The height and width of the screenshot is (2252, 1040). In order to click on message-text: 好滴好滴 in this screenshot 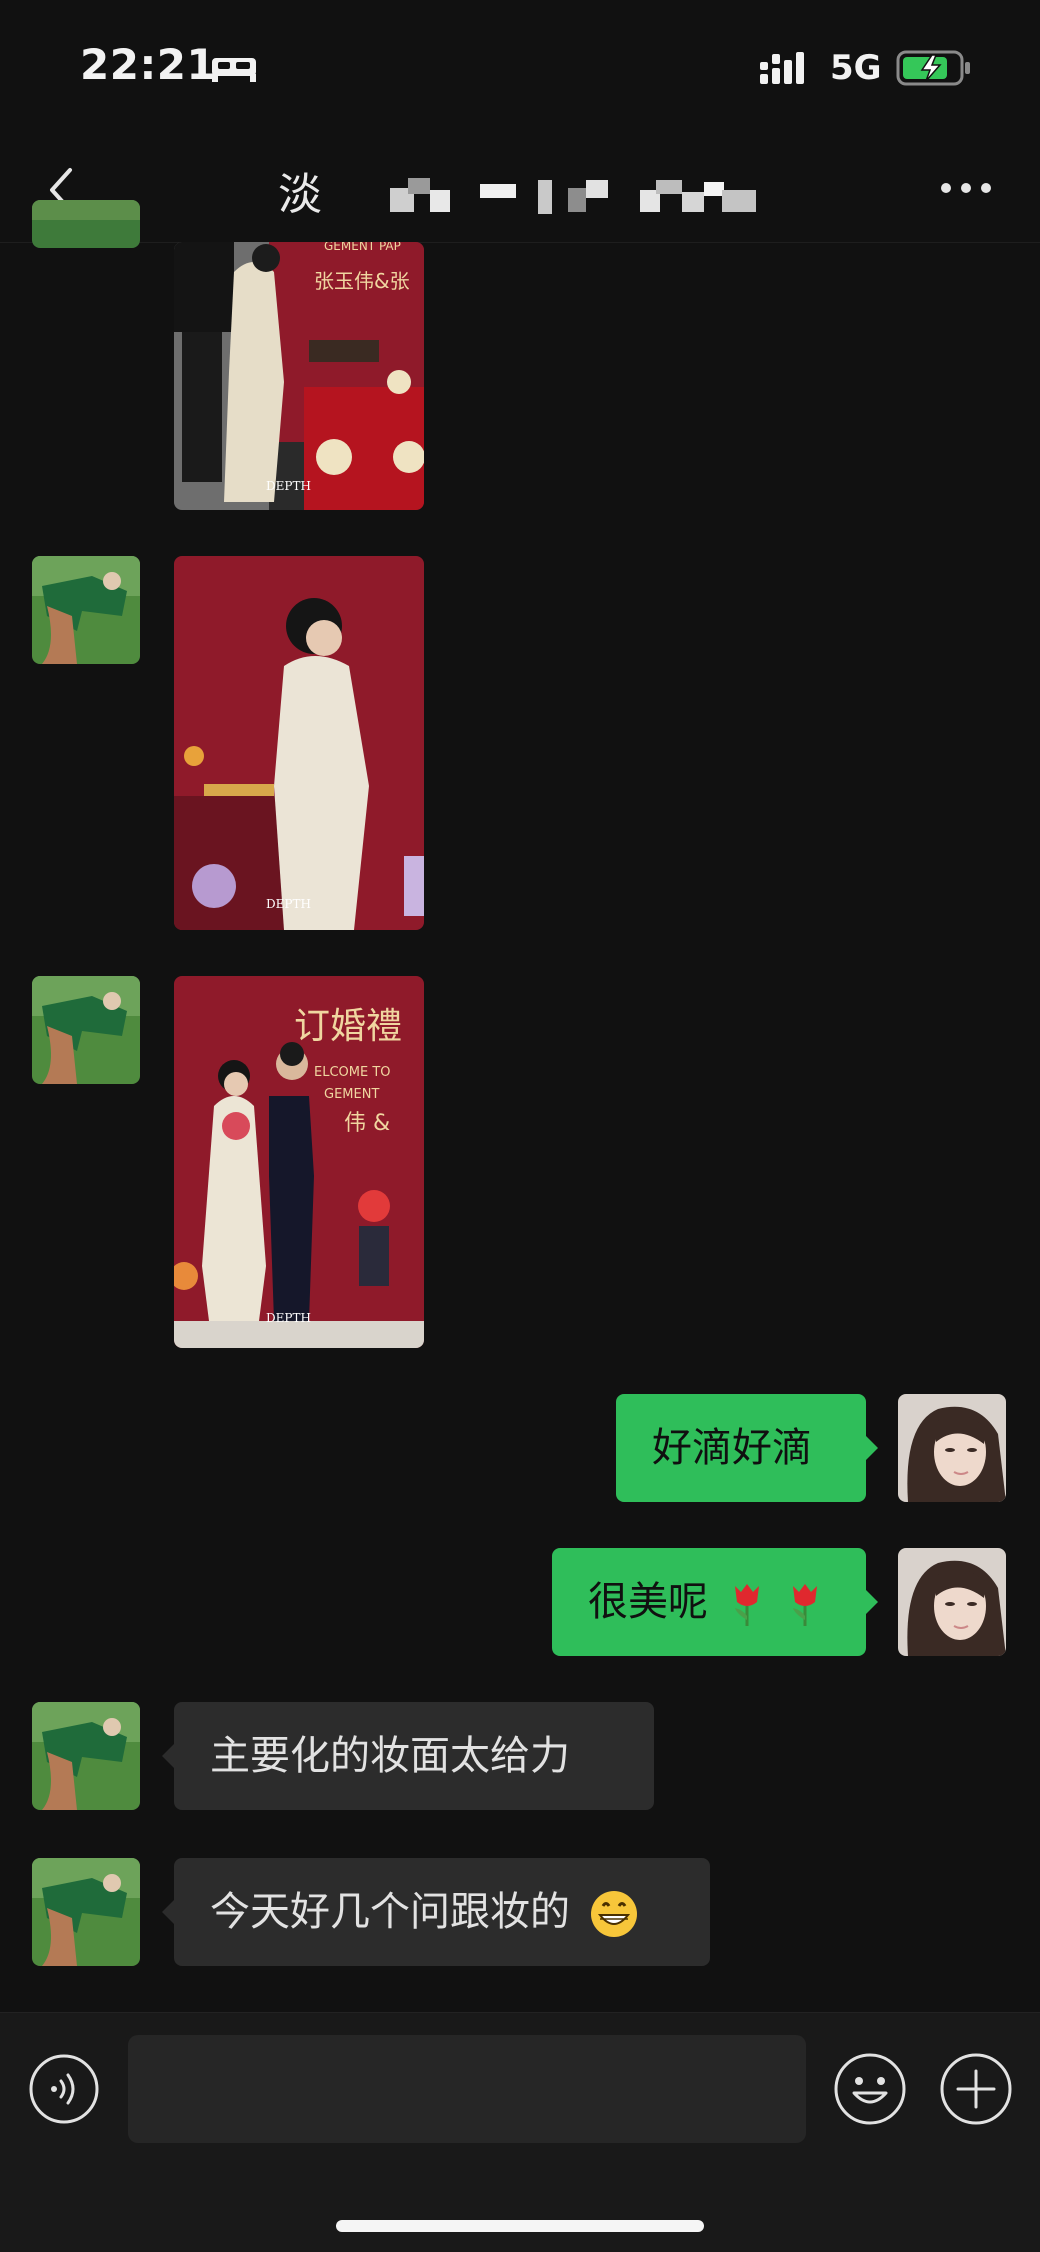, I will do `click(732, 1448)`.